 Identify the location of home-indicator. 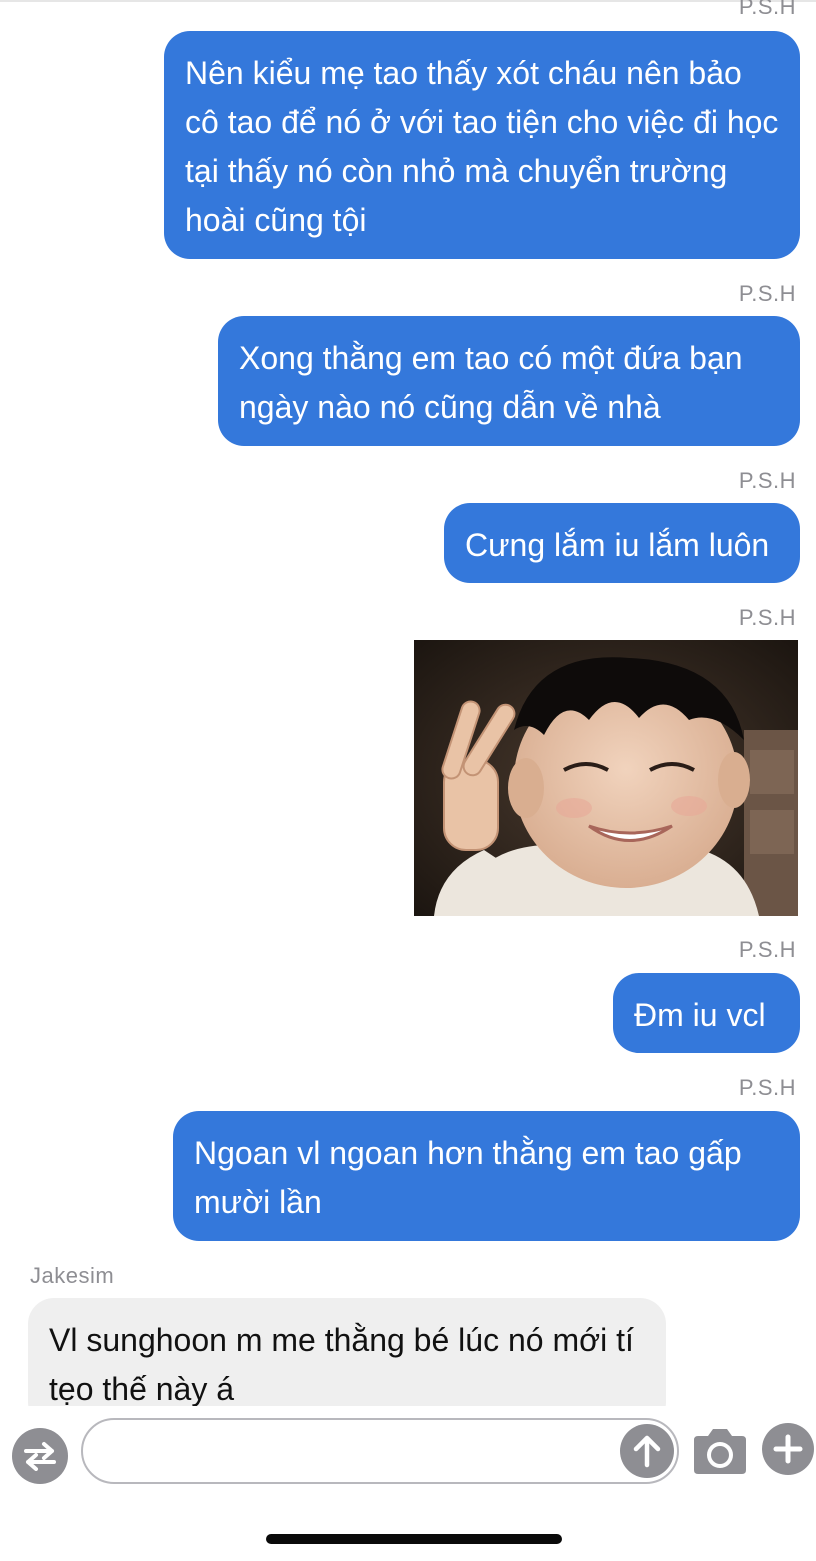
(414, 1539).